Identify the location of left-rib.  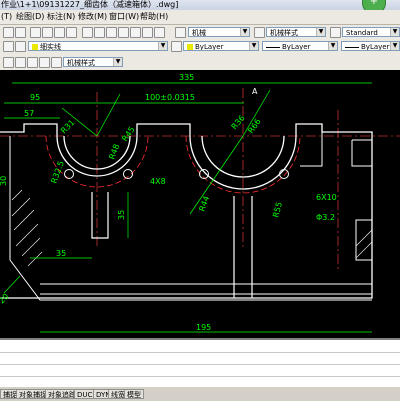
(100, 215).